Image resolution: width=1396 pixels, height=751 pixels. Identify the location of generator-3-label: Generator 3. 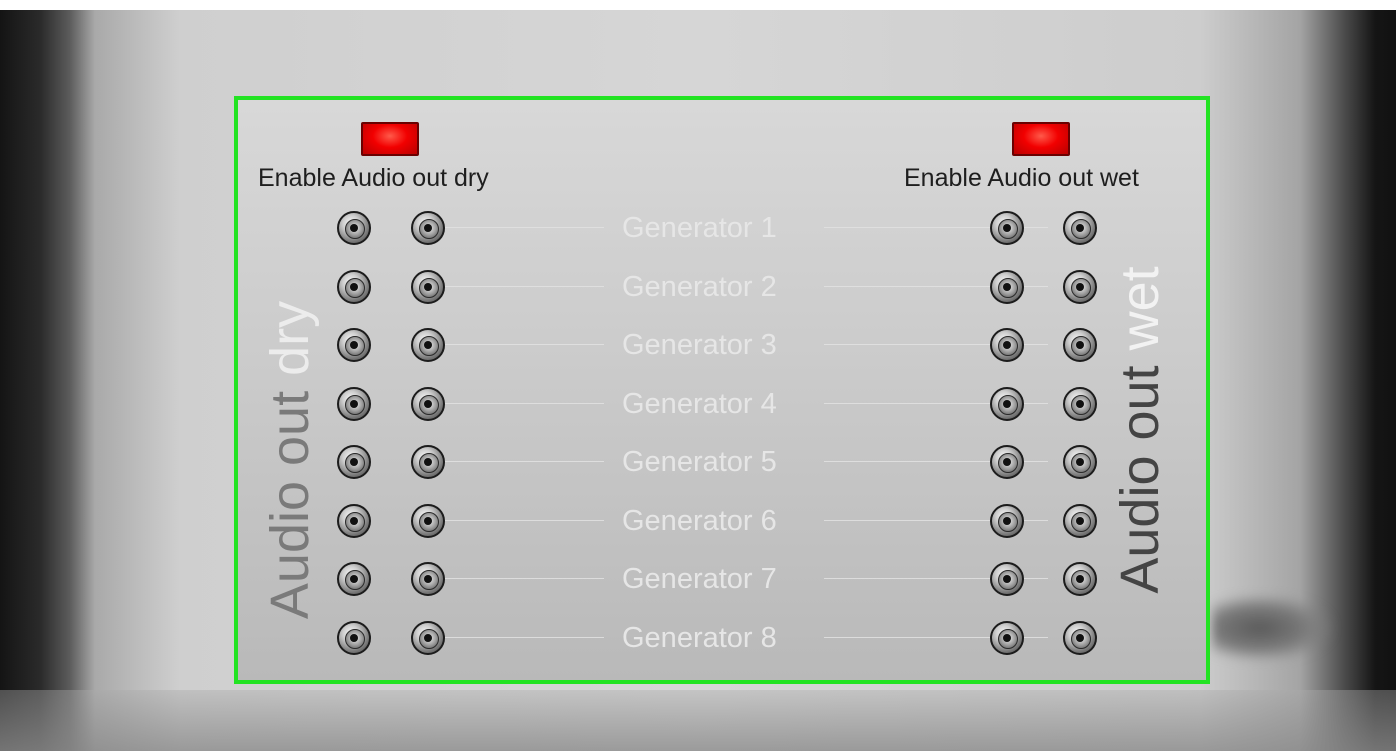
(699, 345).